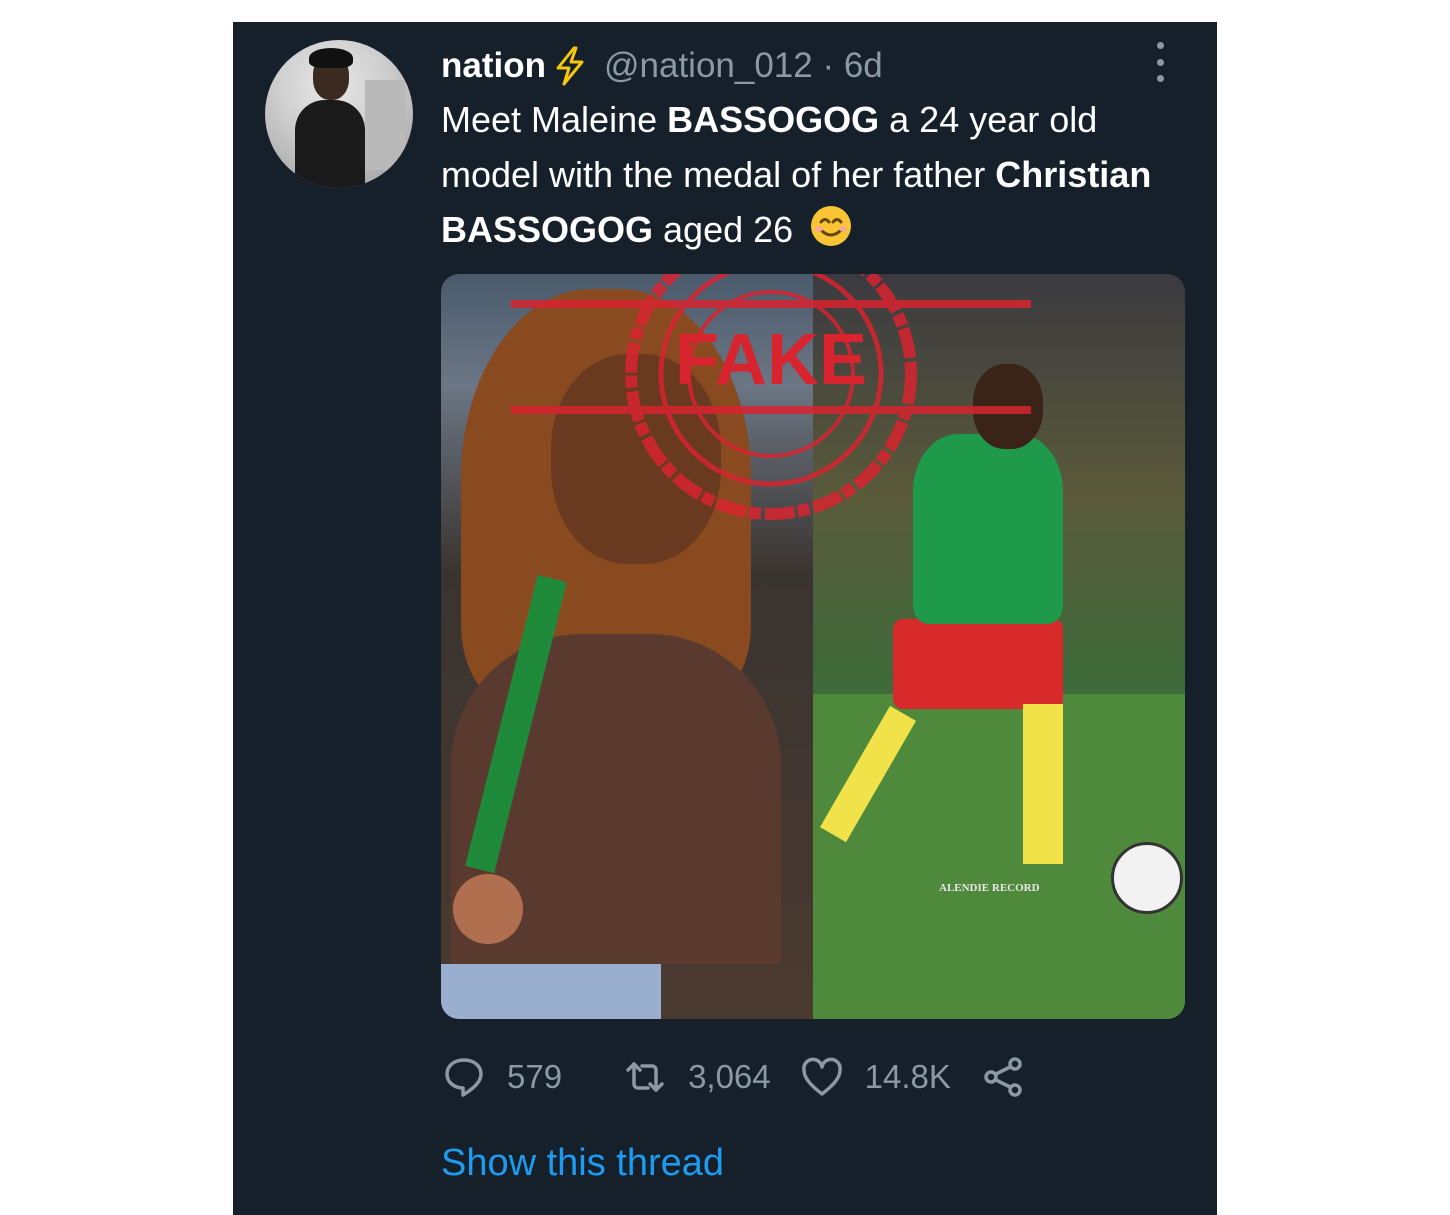  I want to click on author-name: nation, so click(493, 66).